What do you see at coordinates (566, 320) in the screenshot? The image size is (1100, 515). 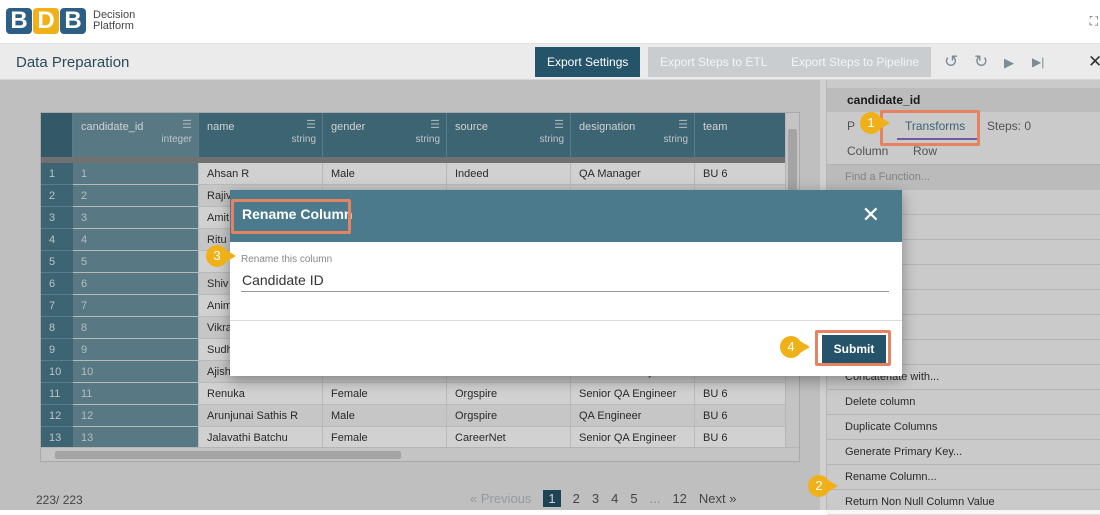 I see `dialog-divider` at bounding box center [566, 320].